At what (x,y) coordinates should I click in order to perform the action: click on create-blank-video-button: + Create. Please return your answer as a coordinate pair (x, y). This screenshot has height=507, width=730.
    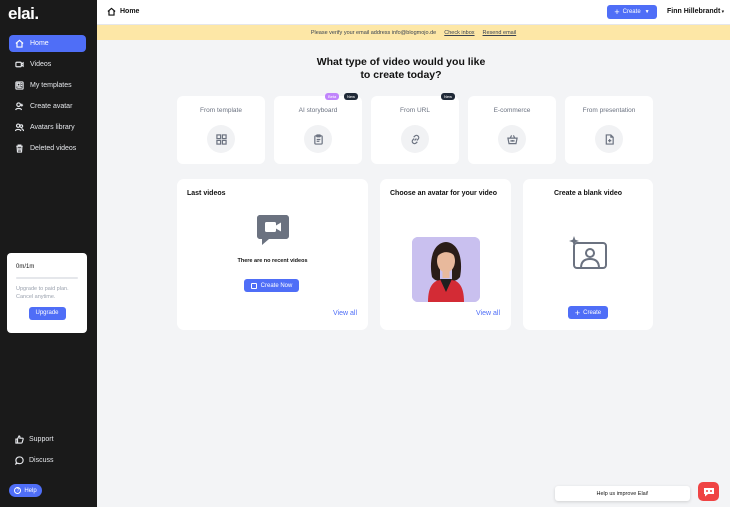
    Looking at the image, I should click on (588, 312).